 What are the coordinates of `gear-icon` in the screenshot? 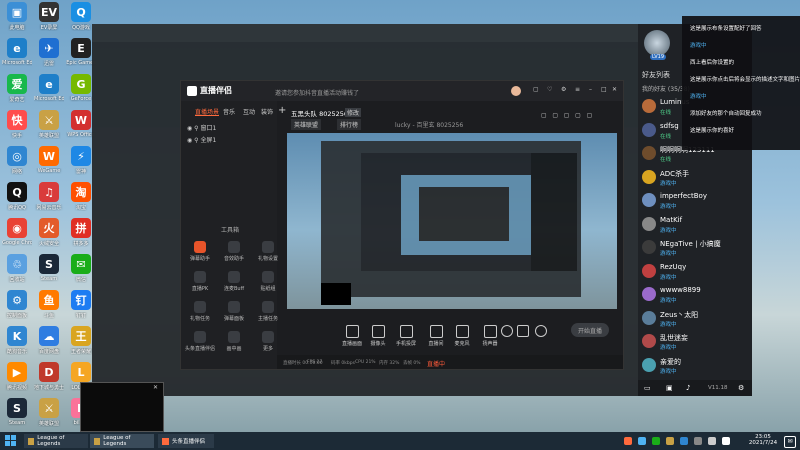 It's located at (541, 331).